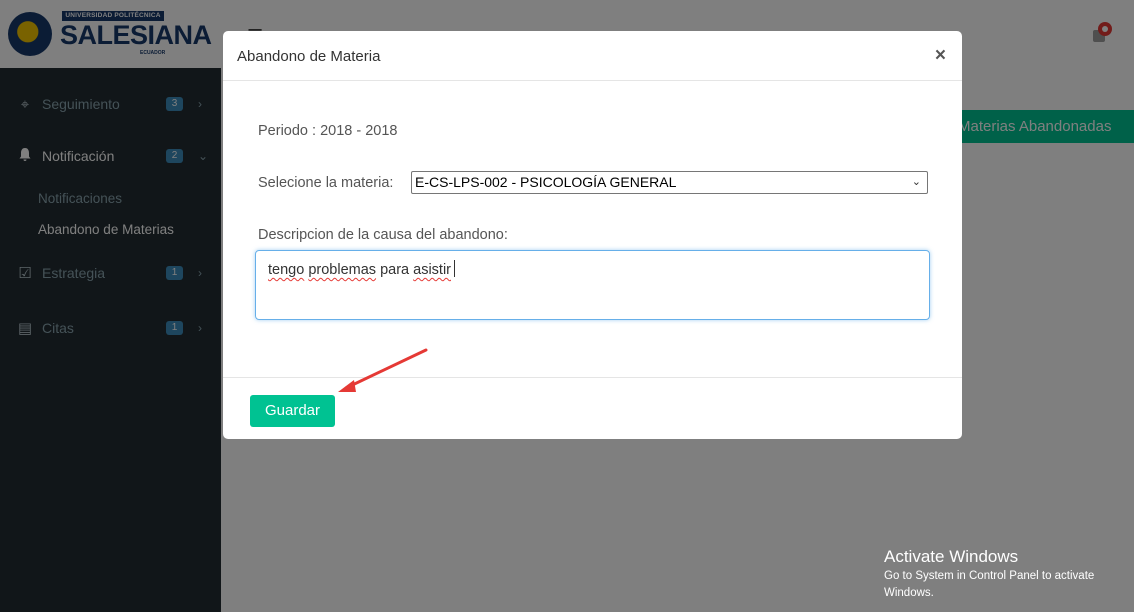 The image size is (1134, 612). Describe the element at coordinates (592, 56) in the screenshot. I see `modal-header: Abandono de Materia ×` at that location.